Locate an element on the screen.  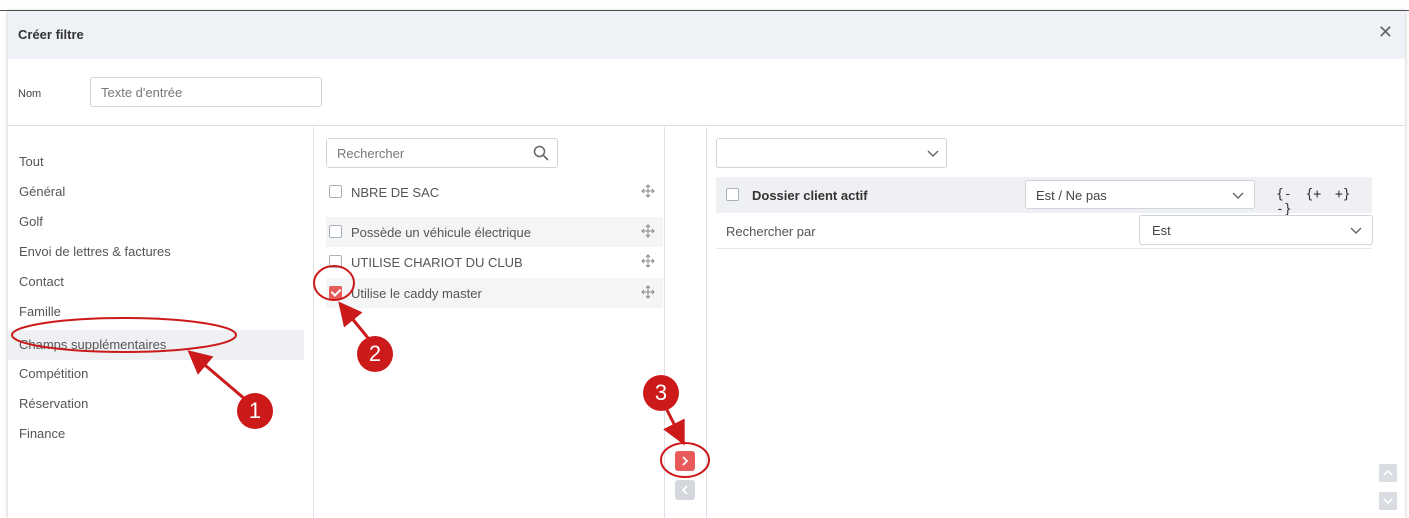
chevron-left-icon is located at coordinates (684, 490).